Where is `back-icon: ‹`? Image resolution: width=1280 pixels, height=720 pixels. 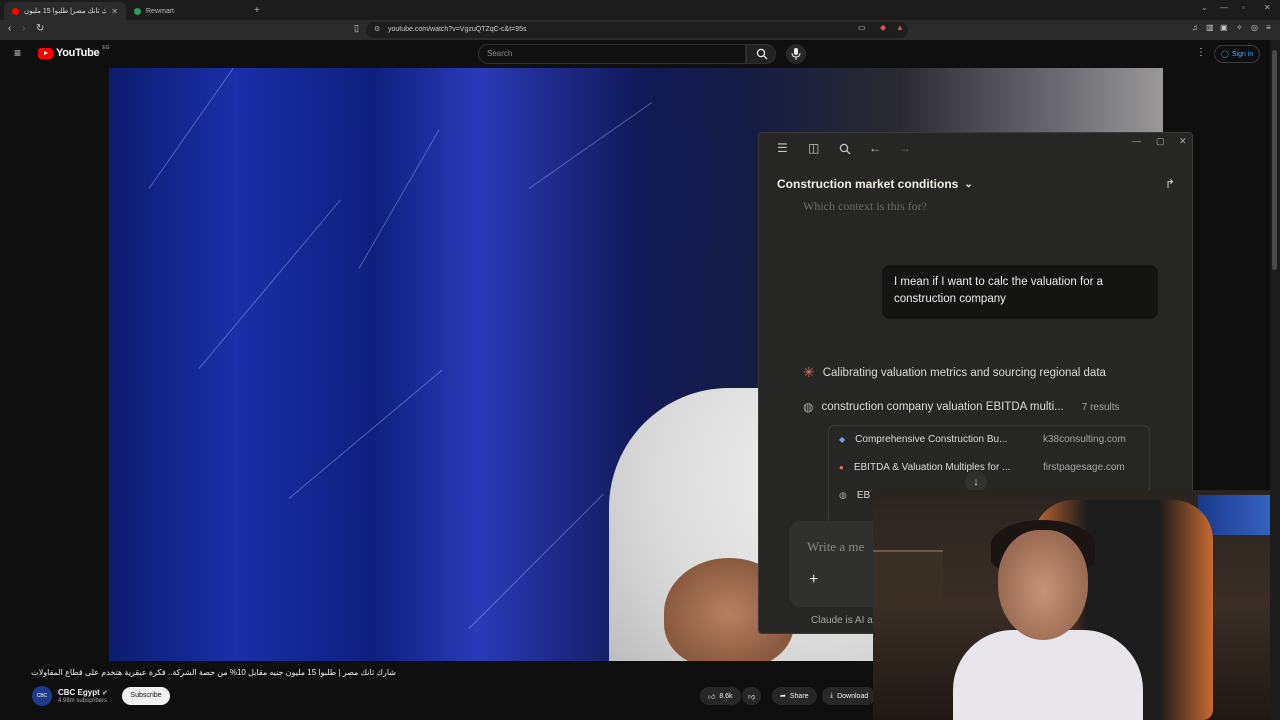
back-icon: ‹ is located at coordinates (9, 28).